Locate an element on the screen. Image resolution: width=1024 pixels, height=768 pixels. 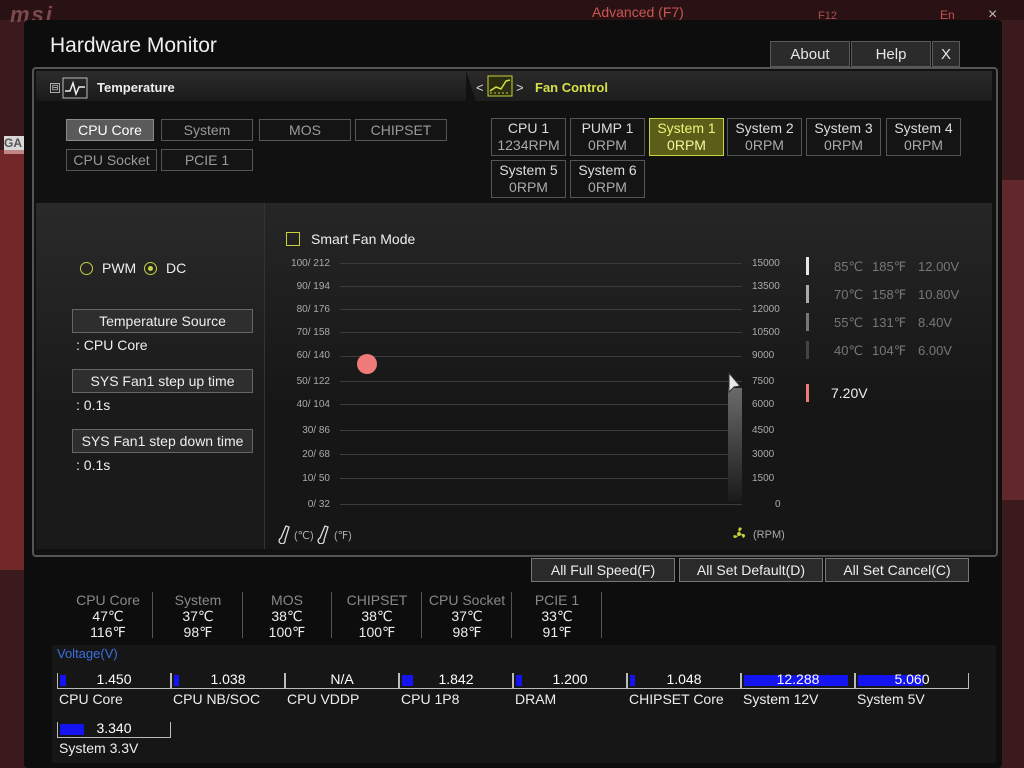
fan-system-5: System 5 0RPM is located at coordinates (528, 179).